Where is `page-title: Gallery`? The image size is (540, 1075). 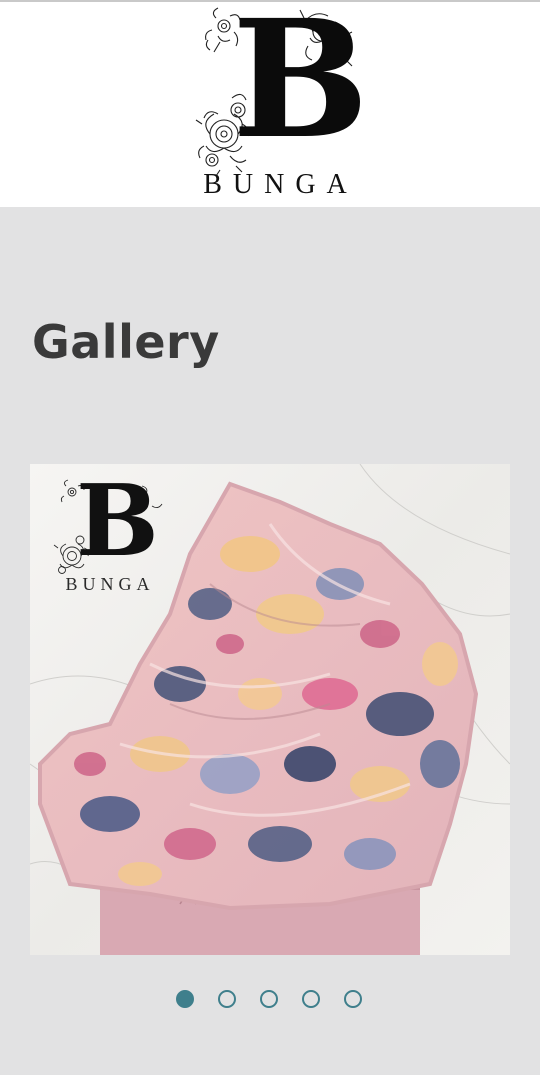
page-title: Gallery is located at coordinates (126, 342).